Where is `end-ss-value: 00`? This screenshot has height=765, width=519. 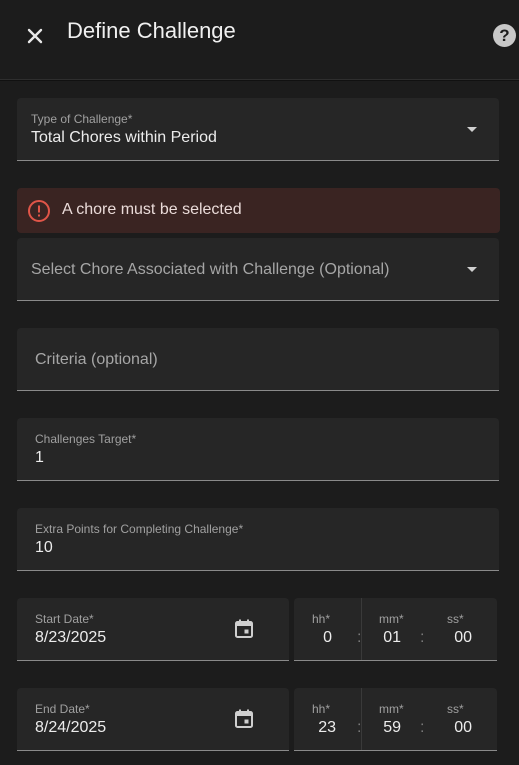
end-ss-value: 00 is located at coordinates (461, 728).